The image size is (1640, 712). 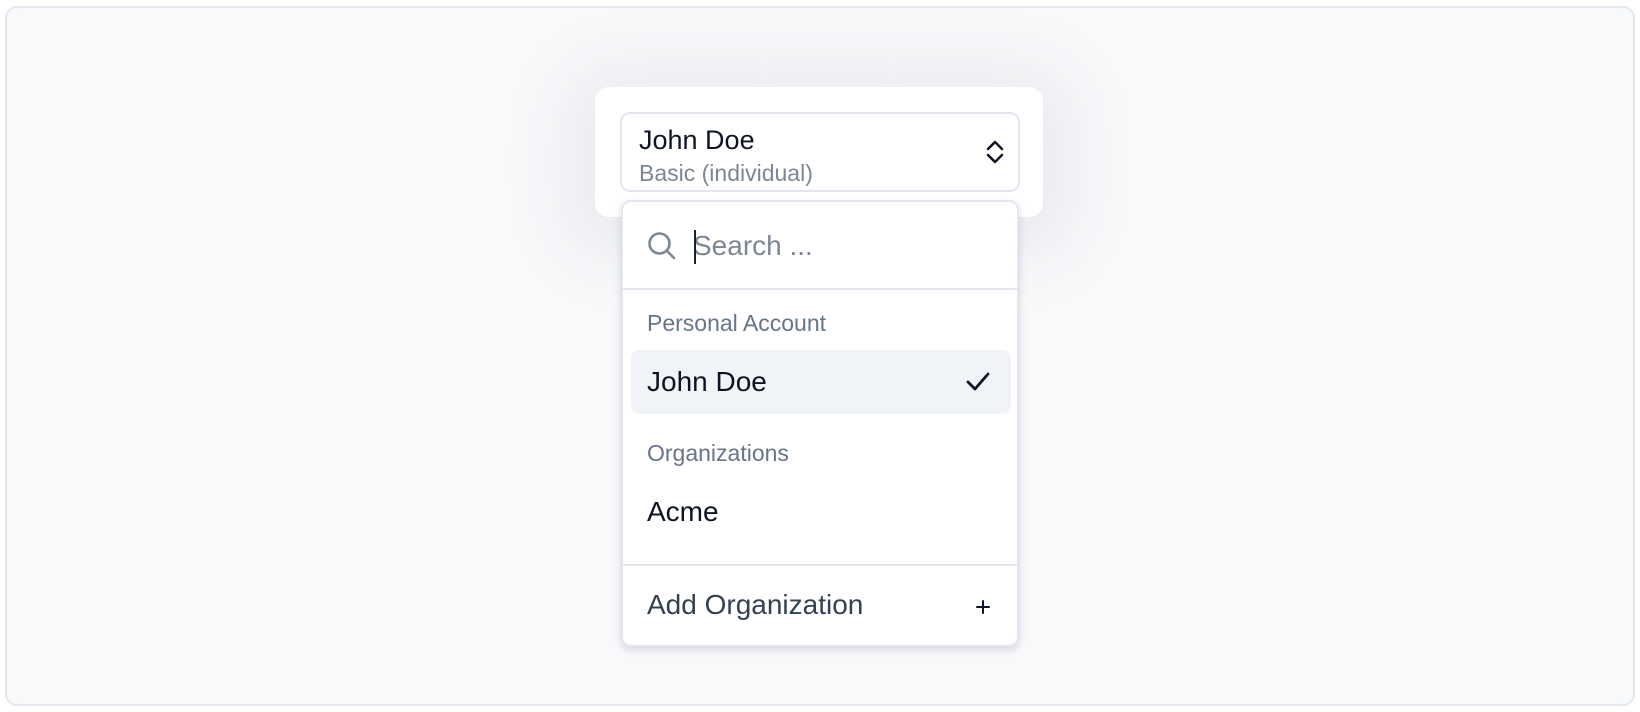 I want to click on search-icon, so click(x=662, y=246).